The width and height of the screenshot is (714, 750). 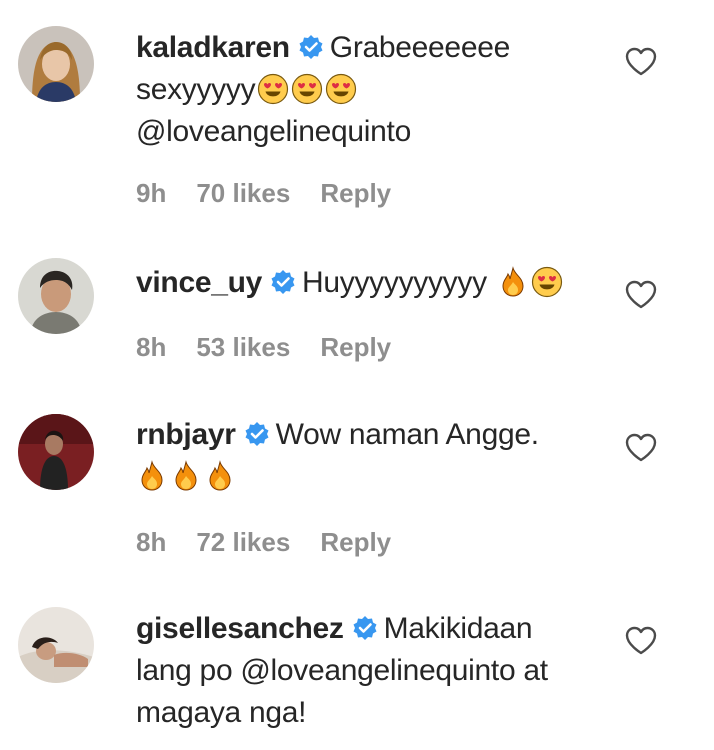 I want to click on comment-likes: 70 likes, so click(x=243, y=193).